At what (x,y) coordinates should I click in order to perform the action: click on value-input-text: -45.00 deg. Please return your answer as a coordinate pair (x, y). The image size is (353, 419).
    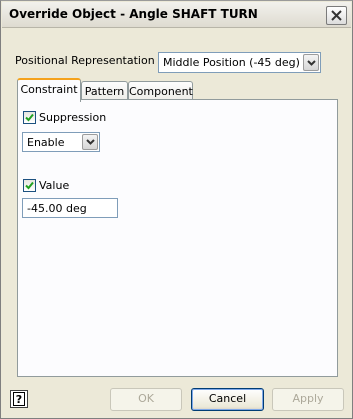
    Looking at the image, I should click on (57, 208).